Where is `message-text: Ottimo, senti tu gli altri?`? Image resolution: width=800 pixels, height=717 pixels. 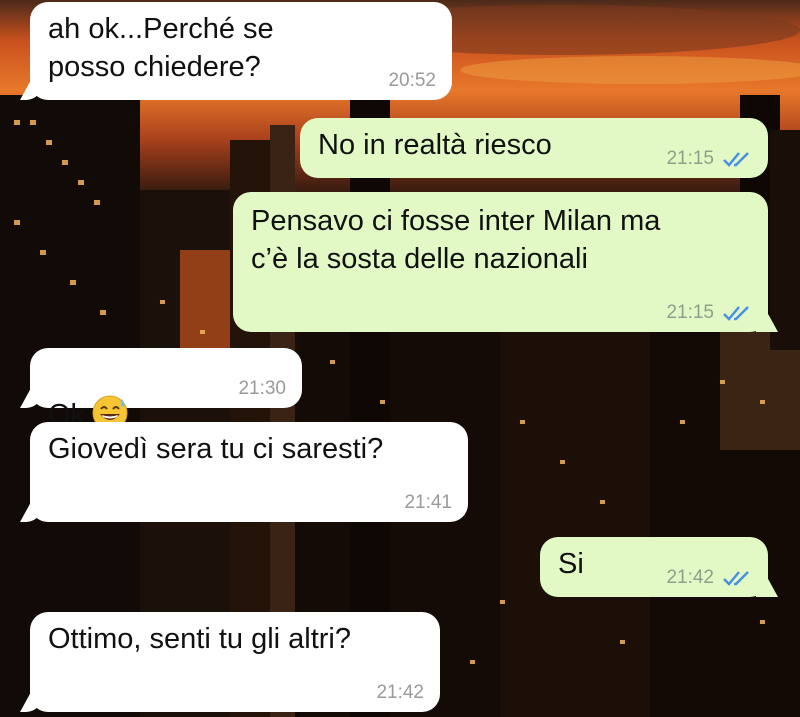 message-text: Ottimo, senti tu gli altri? is located at coordinates (199, 639).